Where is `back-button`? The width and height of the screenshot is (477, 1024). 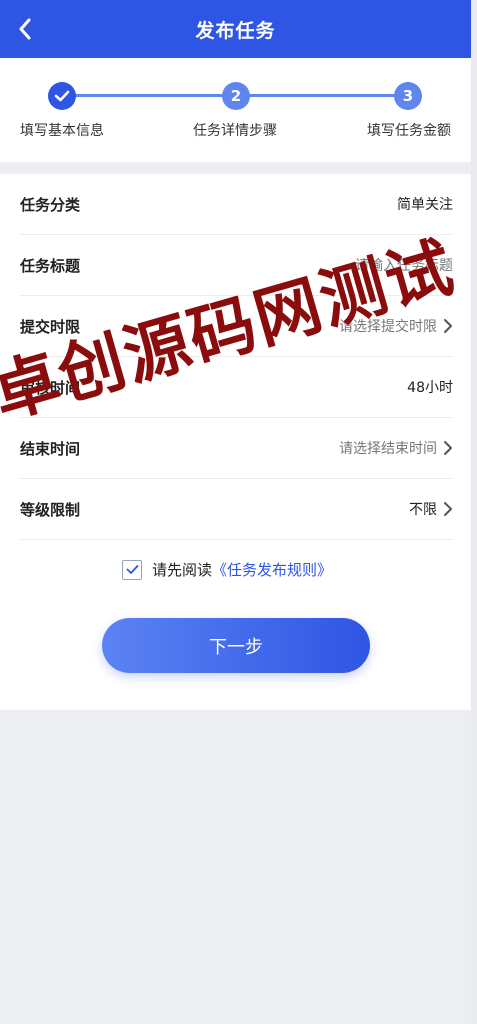
back-button is located at coordinates (25, 29).